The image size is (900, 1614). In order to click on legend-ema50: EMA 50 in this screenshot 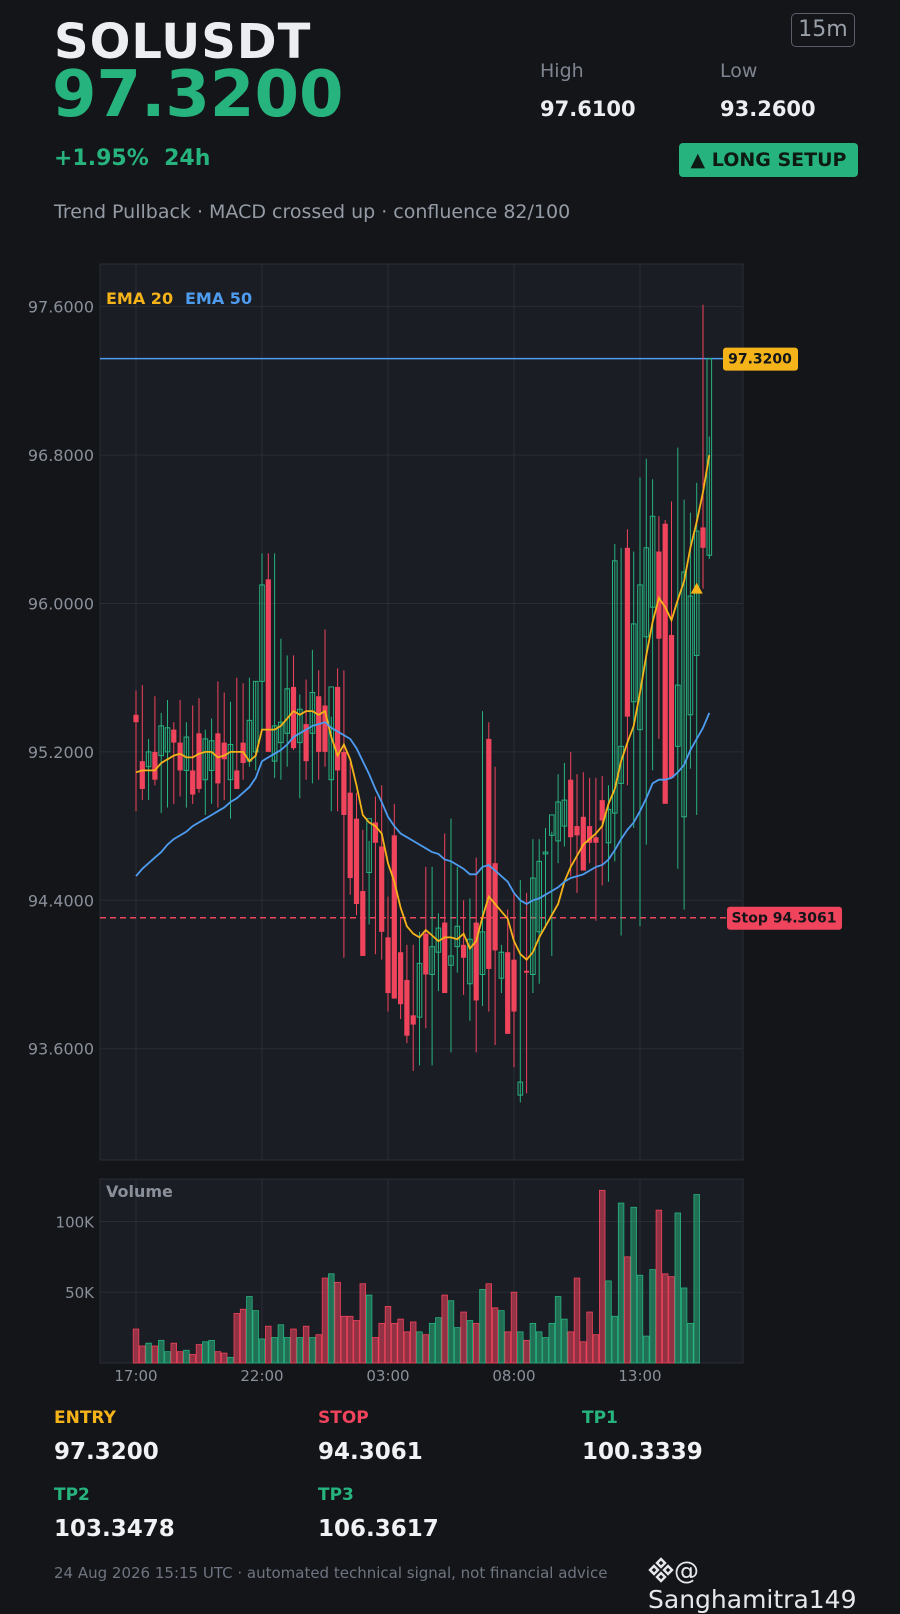, I will do `click(218, 298)`.